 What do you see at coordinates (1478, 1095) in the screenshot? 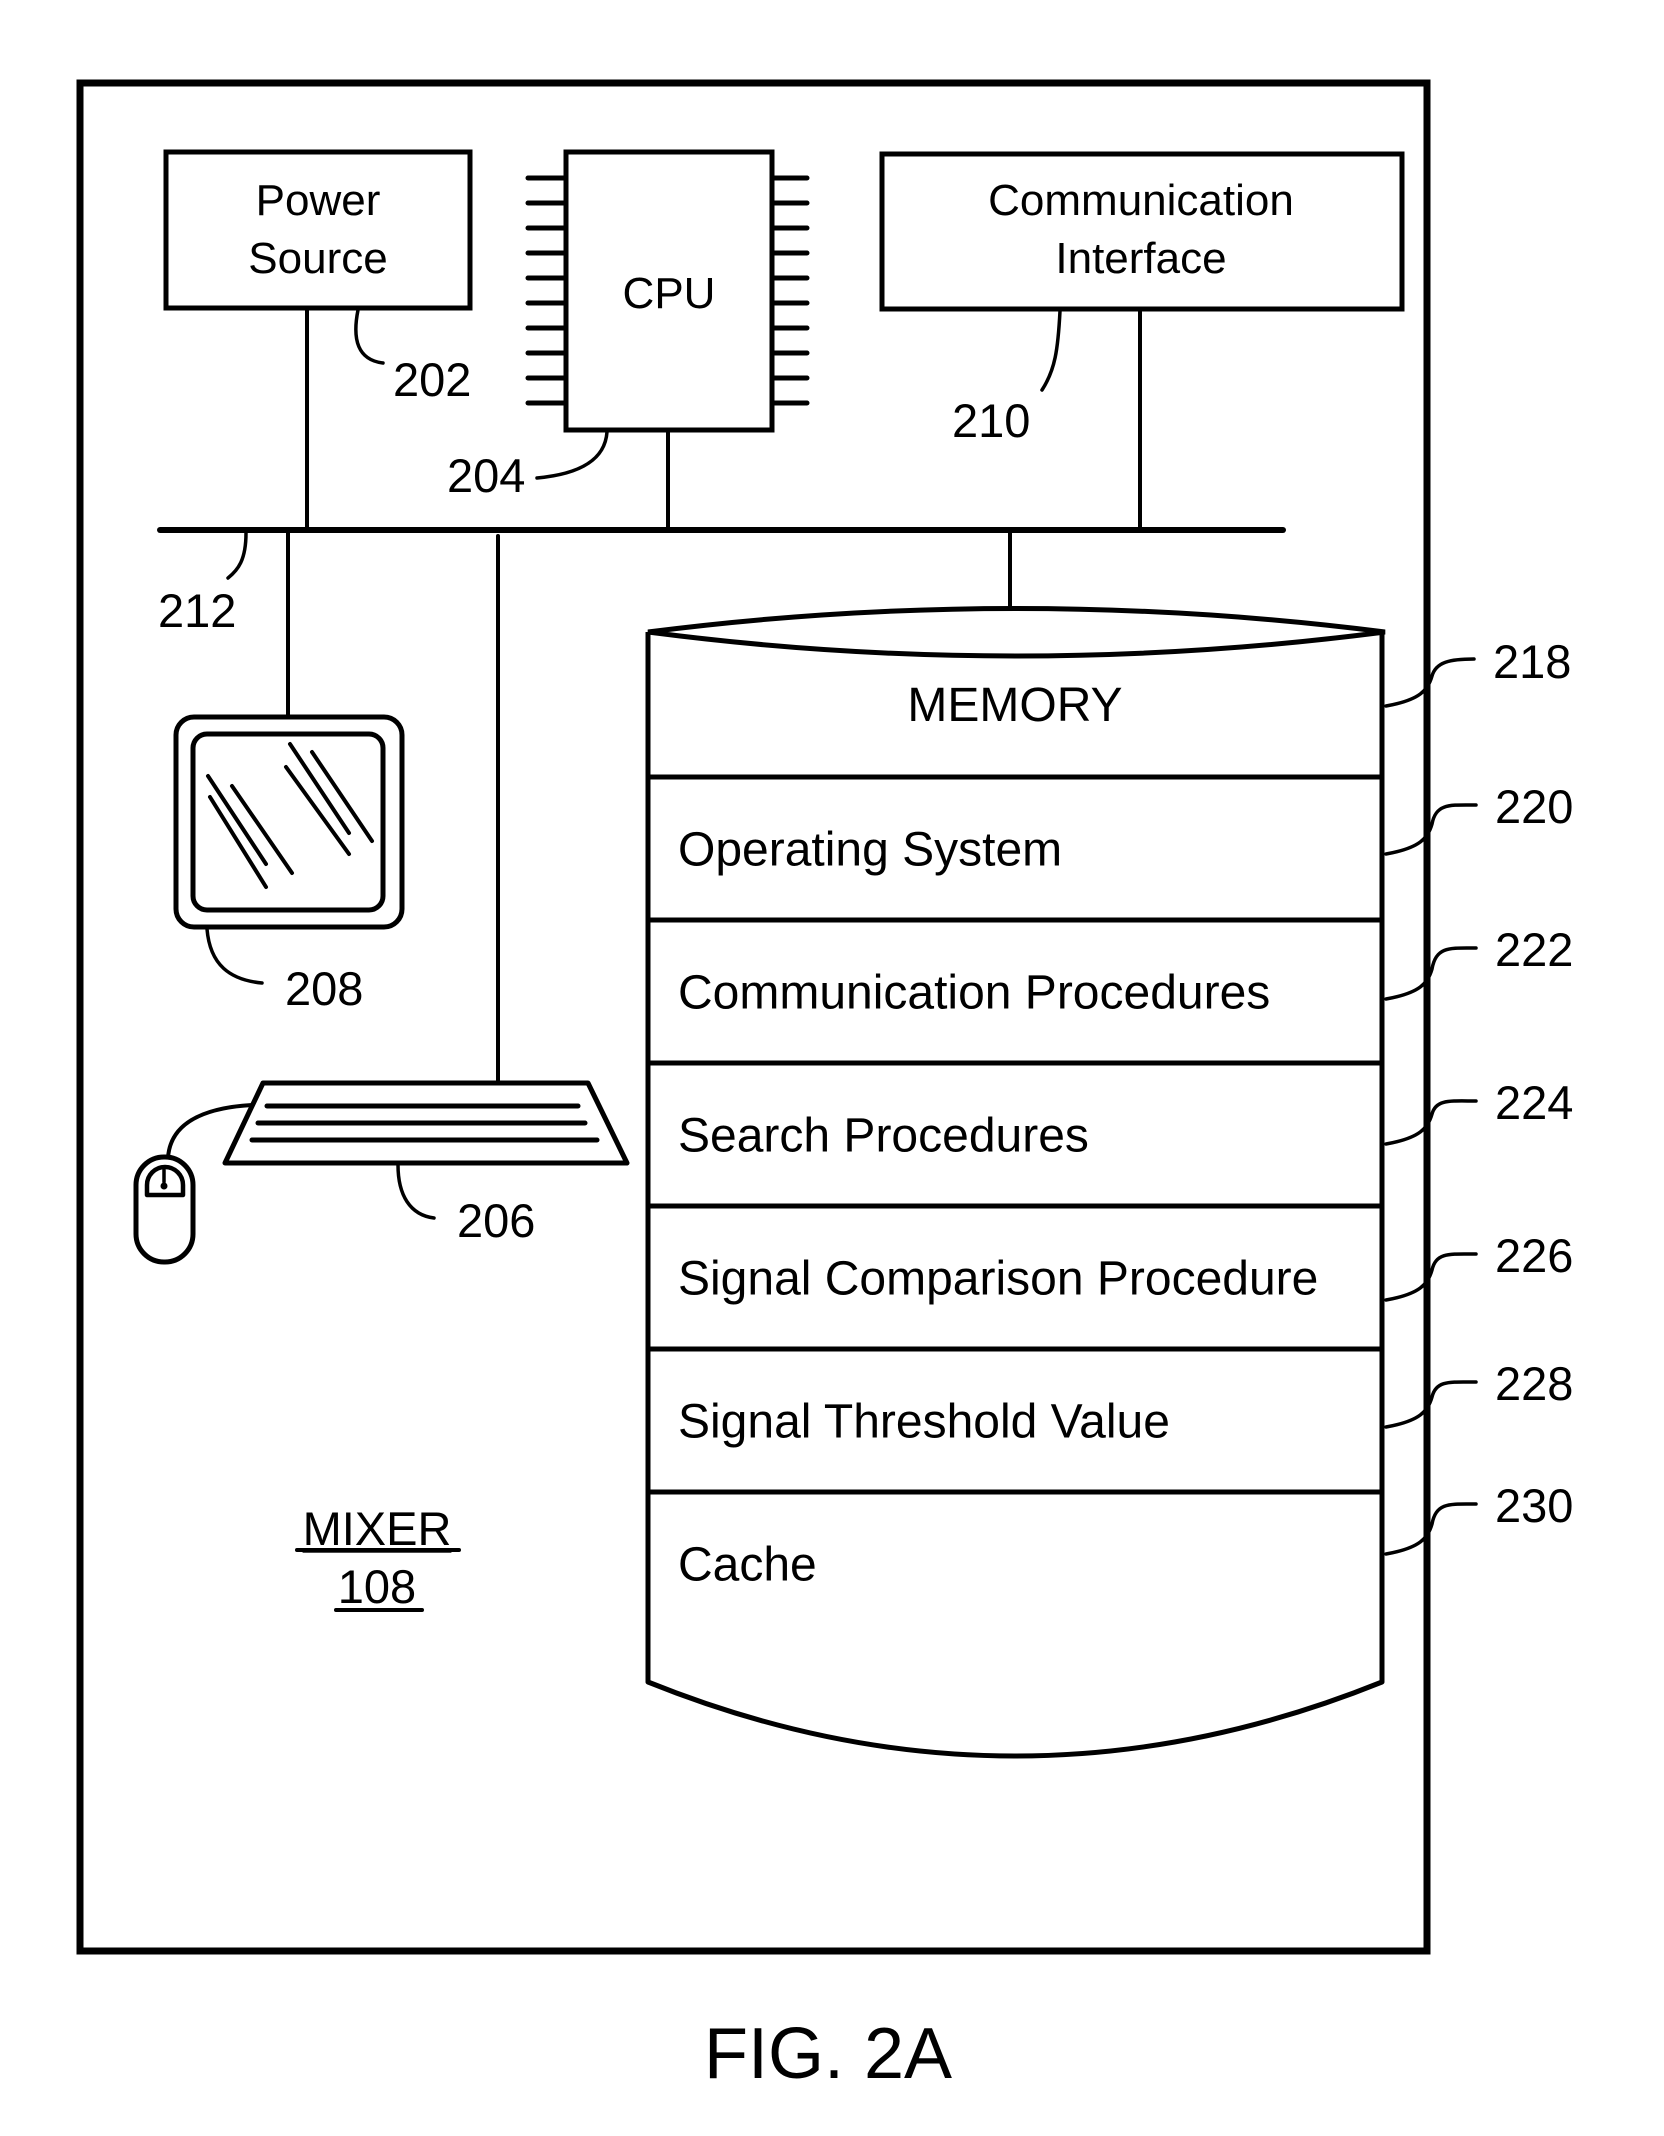
I see `memory-refs: 218 220 222 224 226 228 230` at bounding box center [1478, 1095].